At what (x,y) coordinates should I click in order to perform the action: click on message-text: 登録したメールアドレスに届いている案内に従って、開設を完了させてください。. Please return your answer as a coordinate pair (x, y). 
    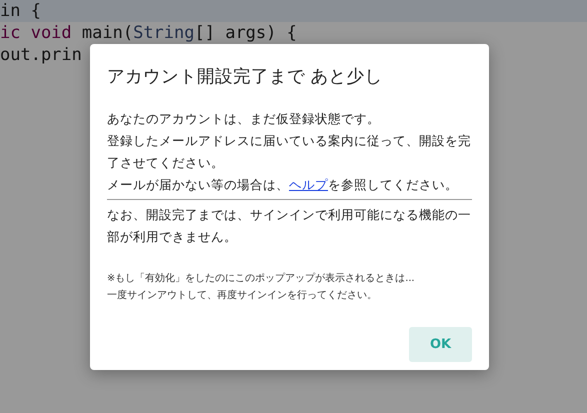
    Looking at the image, I should click on (289, 152).